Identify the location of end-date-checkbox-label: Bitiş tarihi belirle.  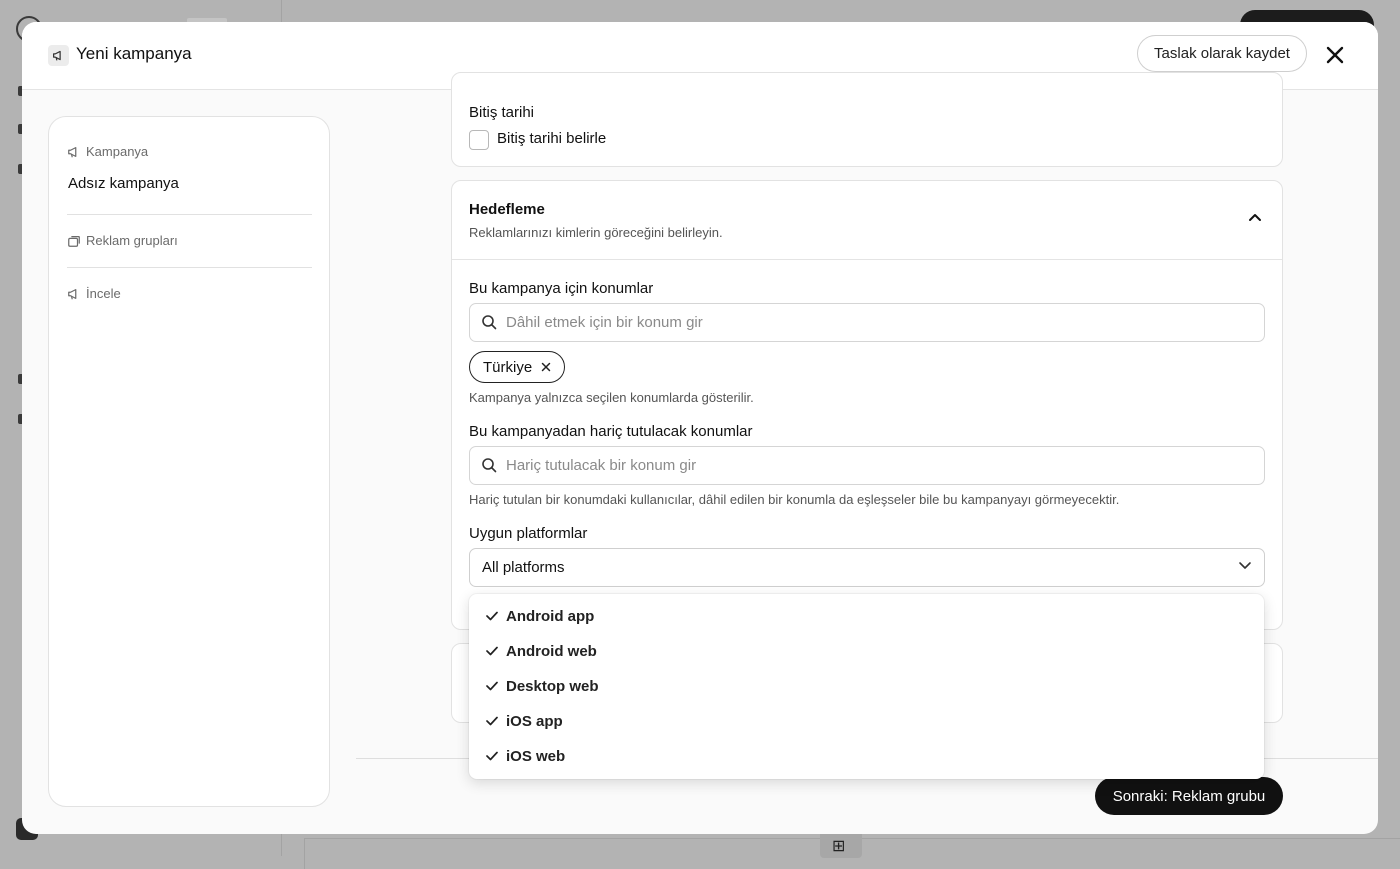
(552, 138).